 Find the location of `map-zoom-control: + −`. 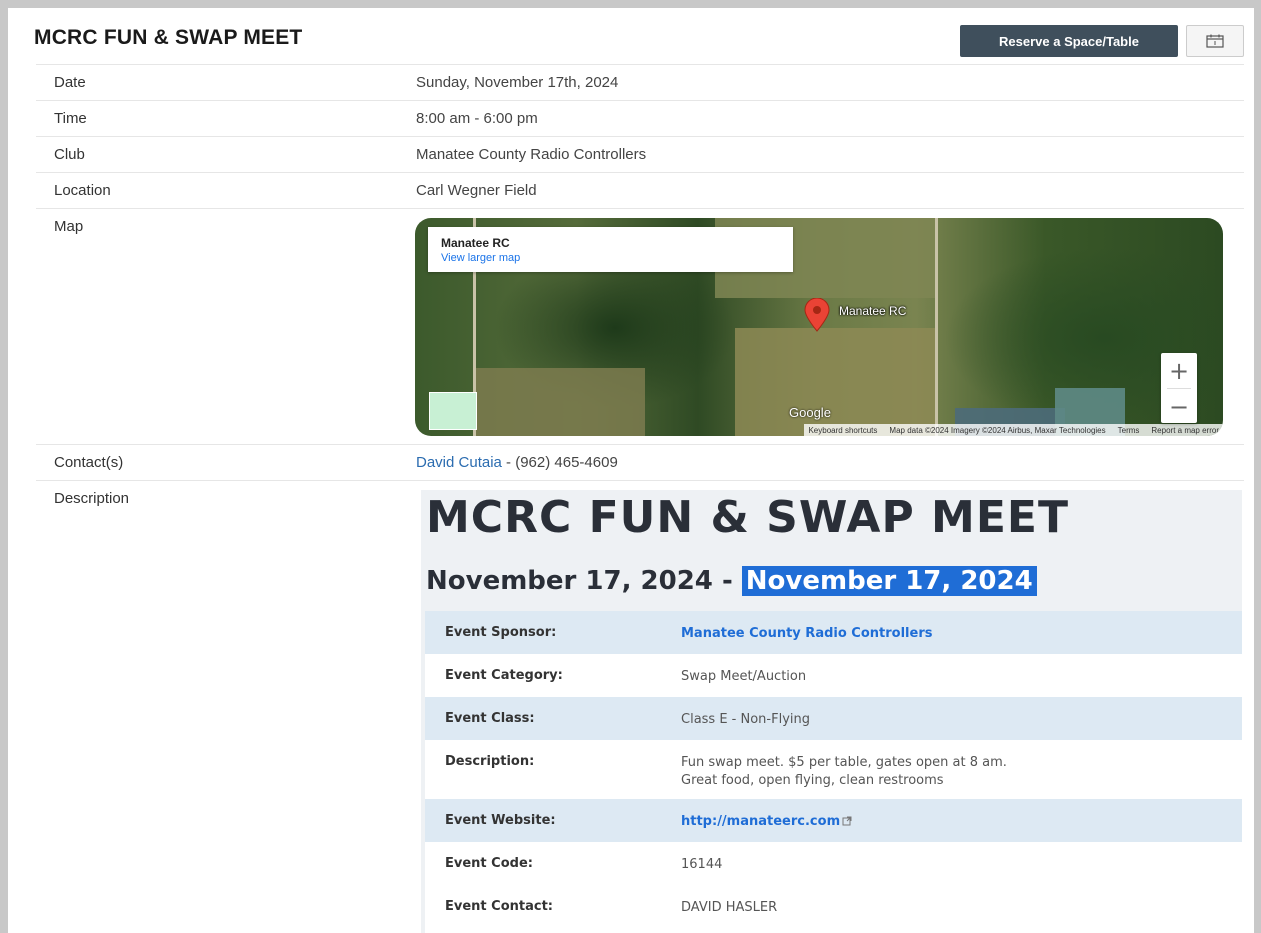

map-zoom-control: + − is located at coordinates (1179, 388).